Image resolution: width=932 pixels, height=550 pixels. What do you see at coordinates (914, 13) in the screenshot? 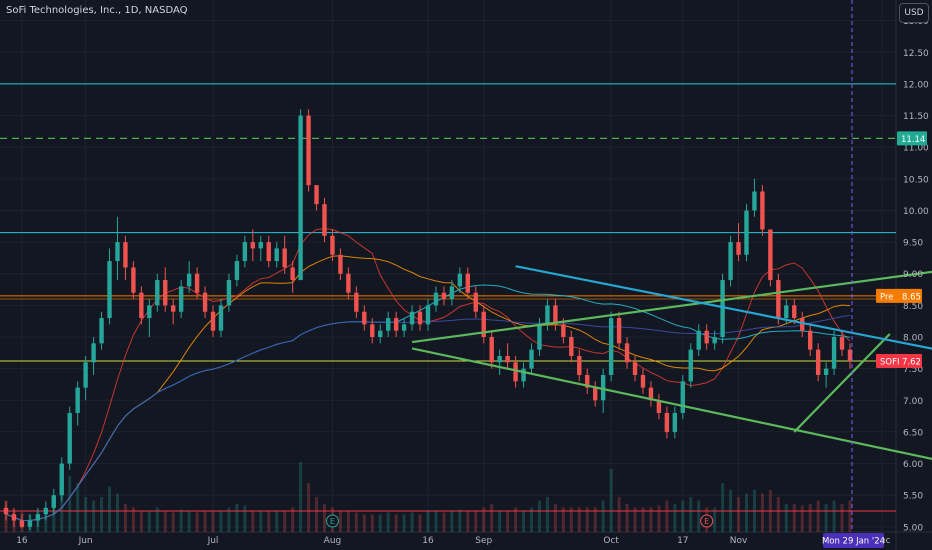
I see `currency-button: USD` at bounding box center [914, 13].